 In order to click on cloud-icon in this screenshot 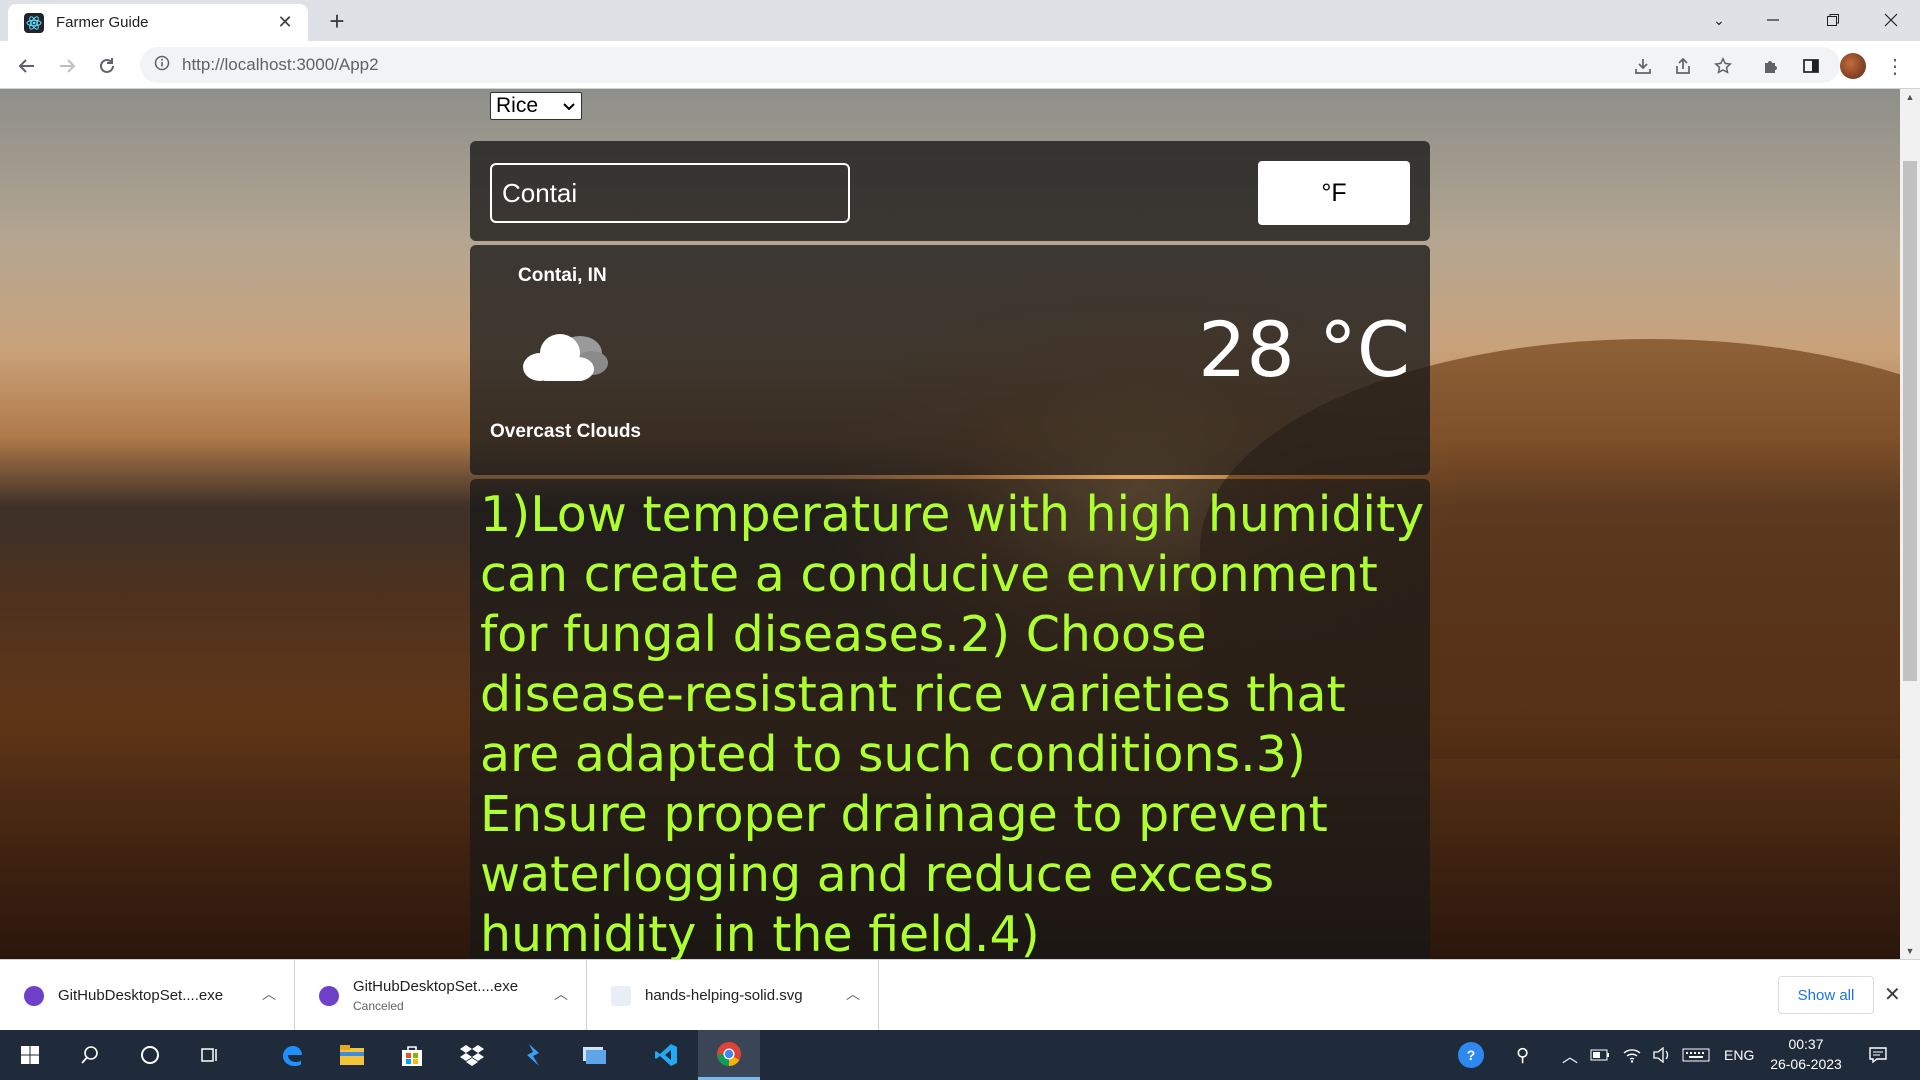, I will do `click(565, 355)`.